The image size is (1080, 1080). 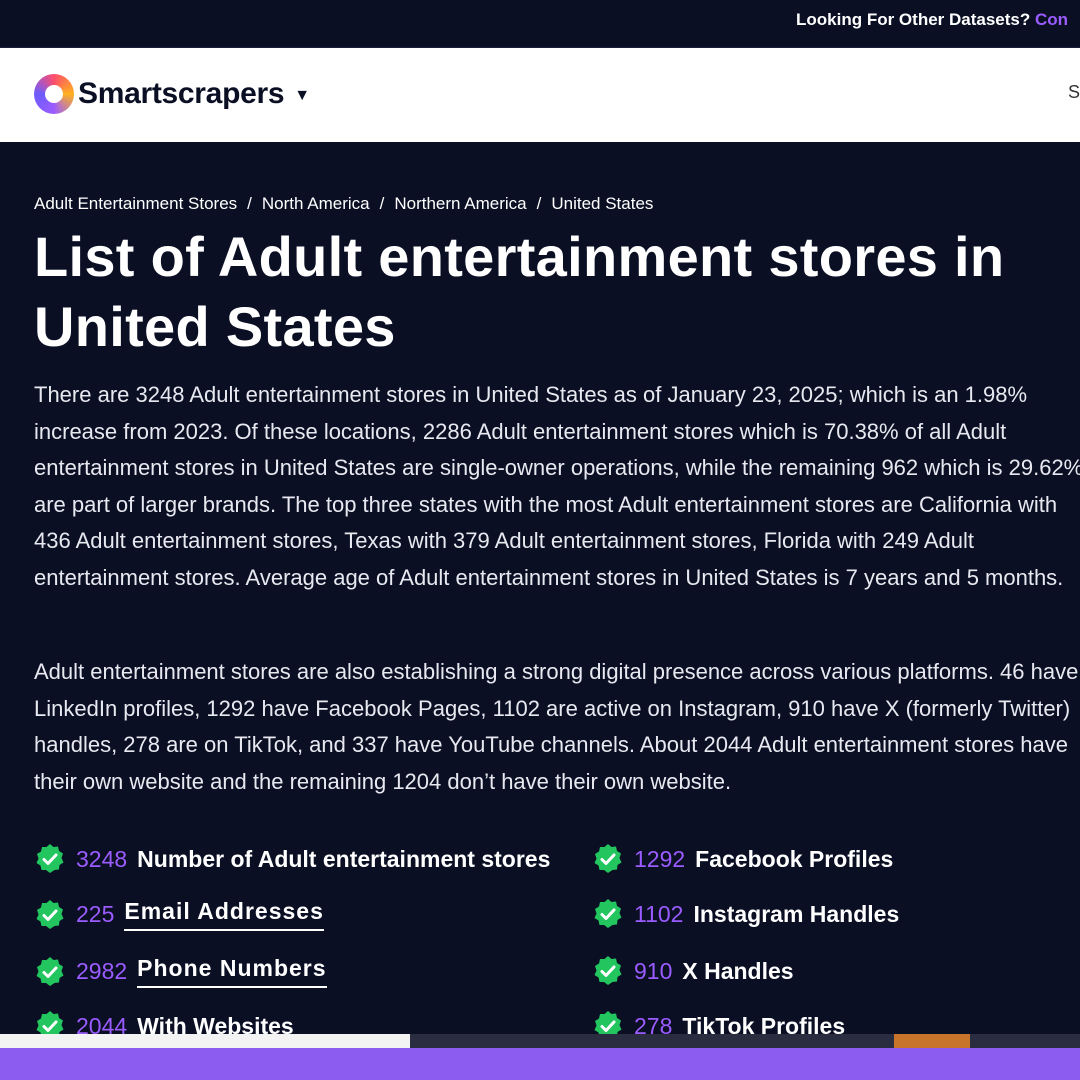 I want to click on breadcrumb-item: United States, so click(x=602, y=204).